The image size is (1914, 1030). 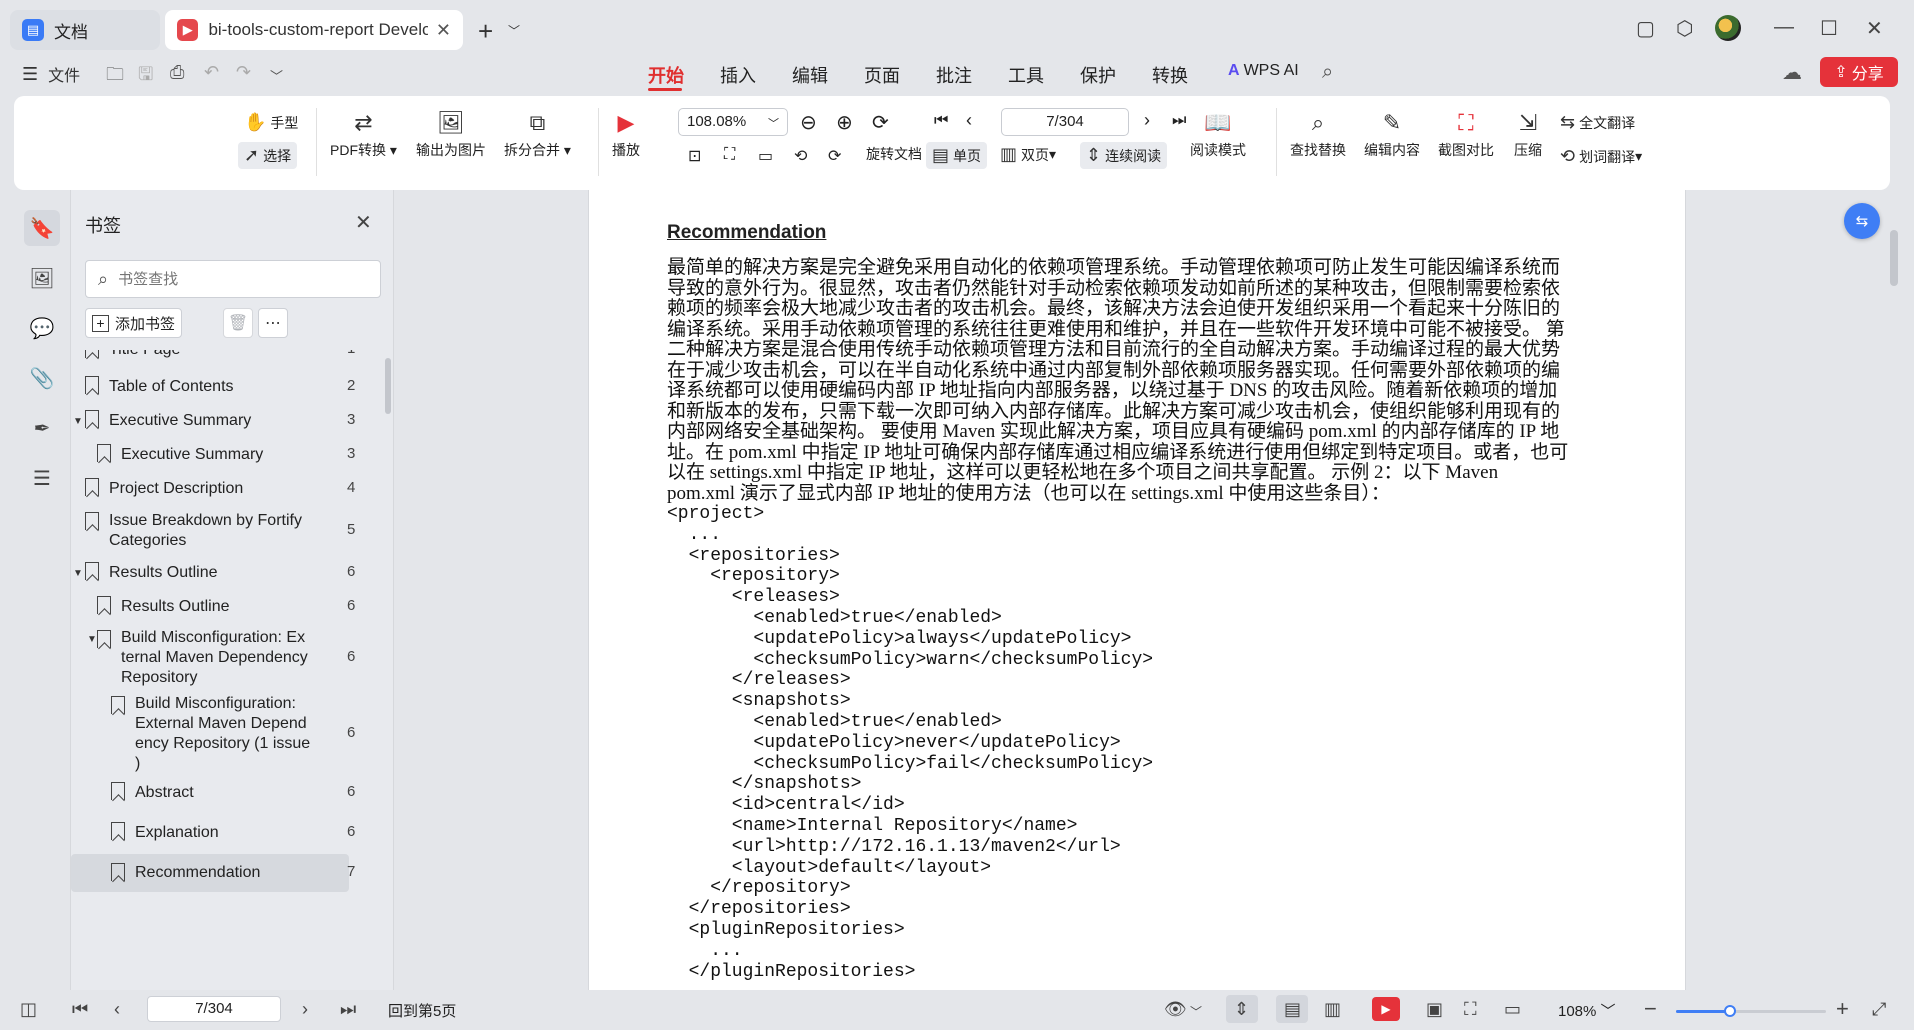 What do you see at coordinates (28, 1009) in the screenshot?
I see `toggle-sidebar-icon: ◫` at bounding box center [28, 1009].